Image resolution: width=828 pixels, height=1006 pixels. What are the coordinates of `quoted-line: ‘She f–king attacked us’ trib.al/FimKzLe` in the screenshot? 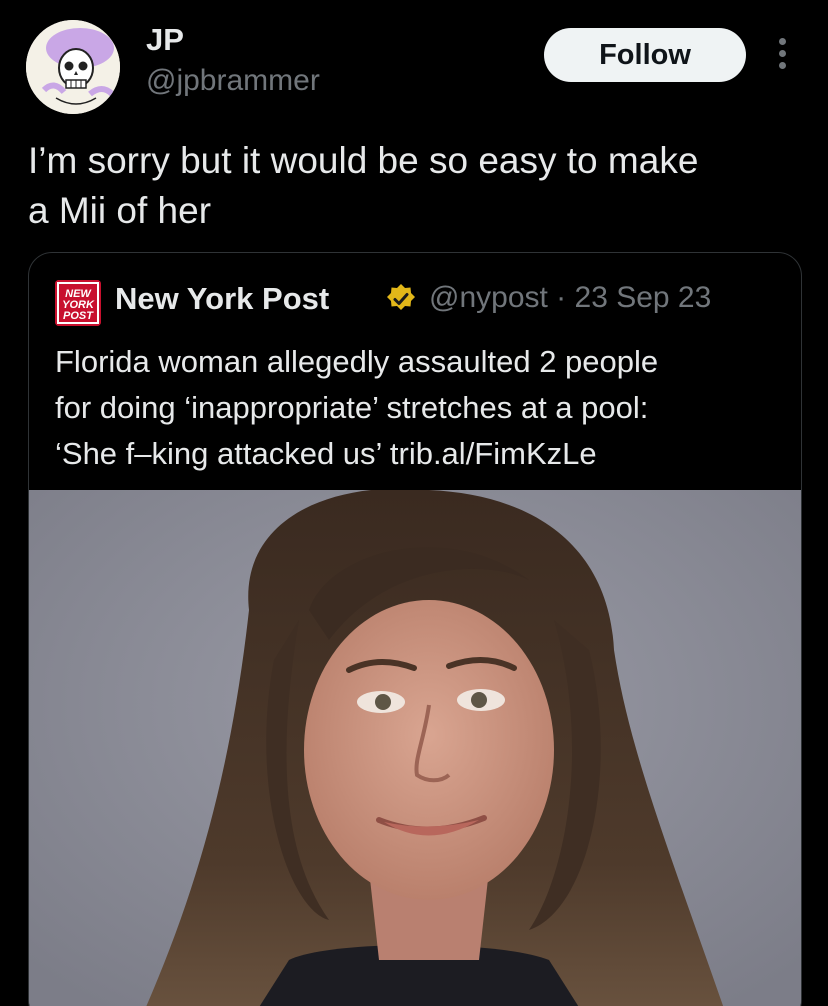 It's located at (420, 454).